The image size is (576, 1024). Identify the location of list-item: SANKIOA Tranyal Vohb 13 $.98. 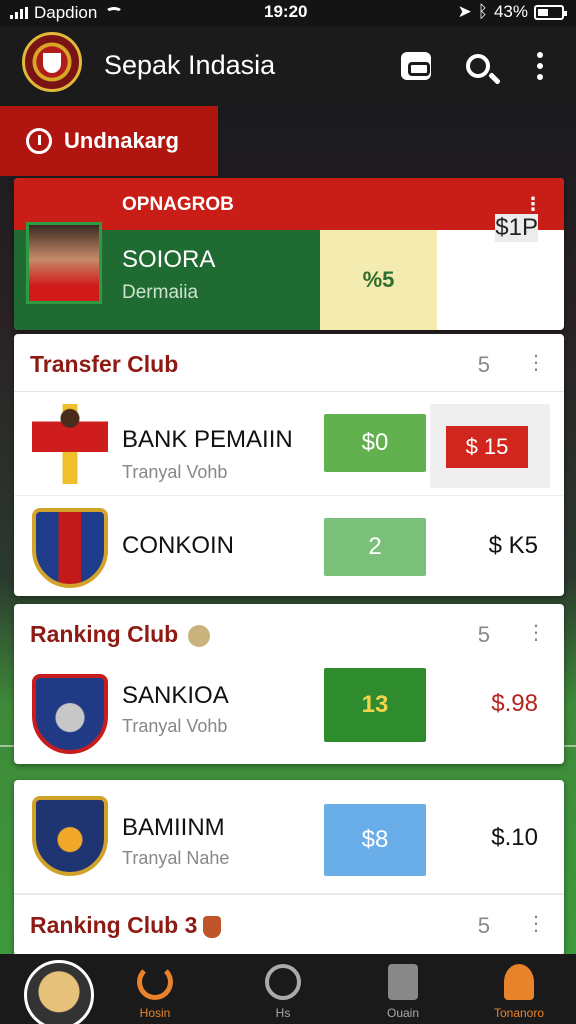
(289, 713).